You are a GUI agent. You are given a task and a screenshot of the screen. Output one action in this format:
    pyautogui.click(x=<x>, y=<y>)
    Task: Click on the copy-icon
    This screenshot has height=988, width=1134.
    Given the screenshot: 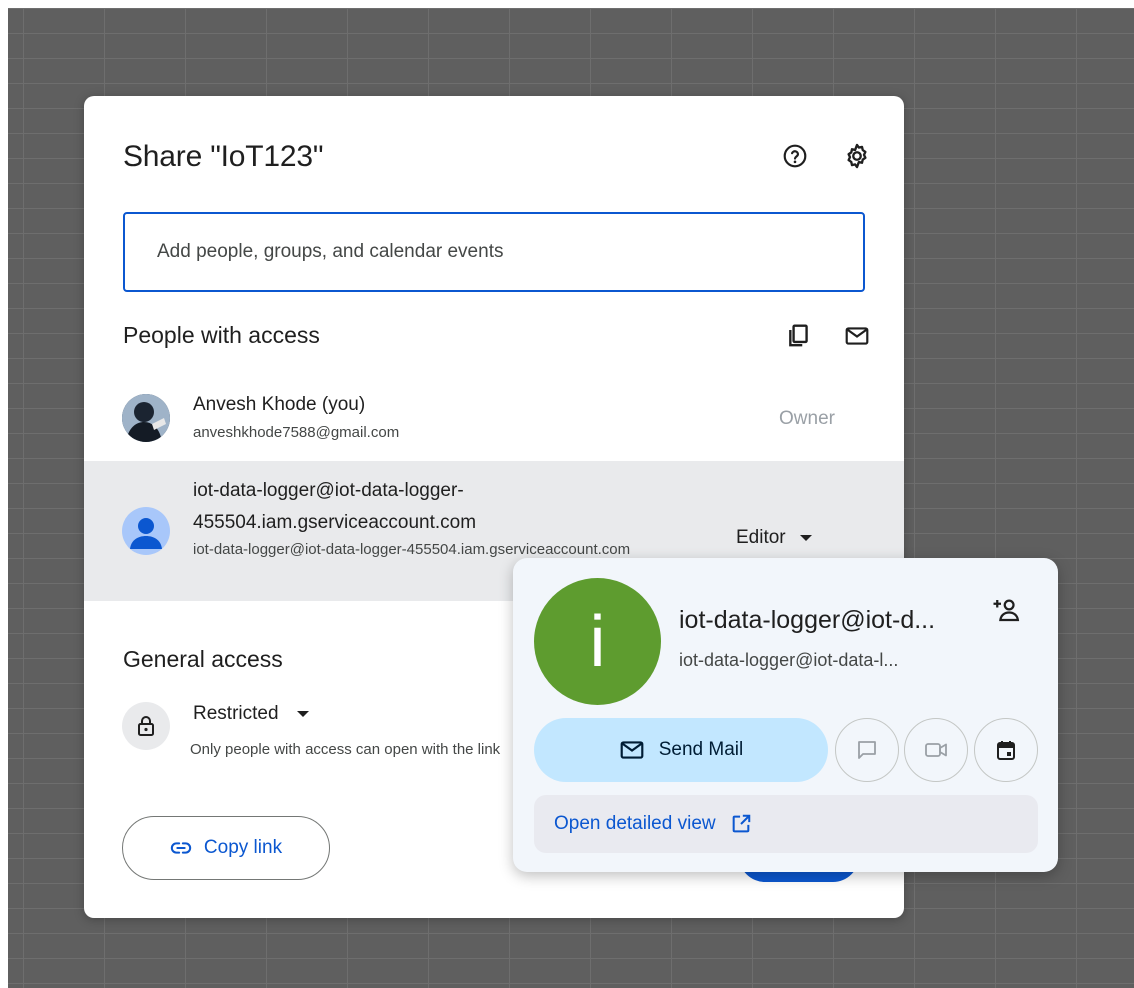 What is the action you would take?
    pyautogui.click(x=798, y=335)
    